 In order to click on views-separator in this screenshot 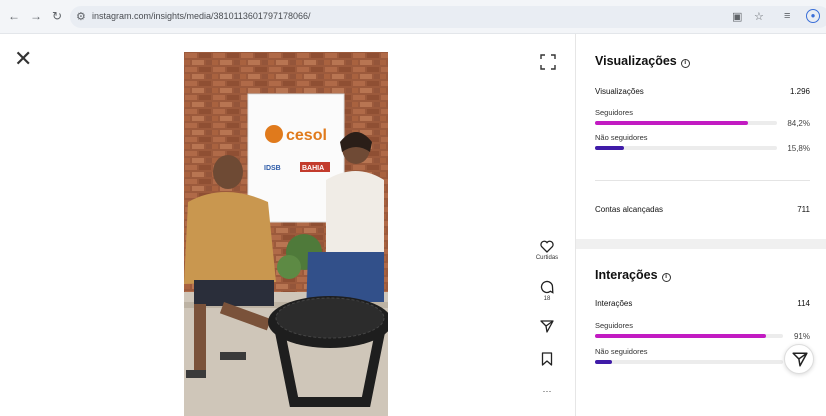, I will do `click(702, 180)`.